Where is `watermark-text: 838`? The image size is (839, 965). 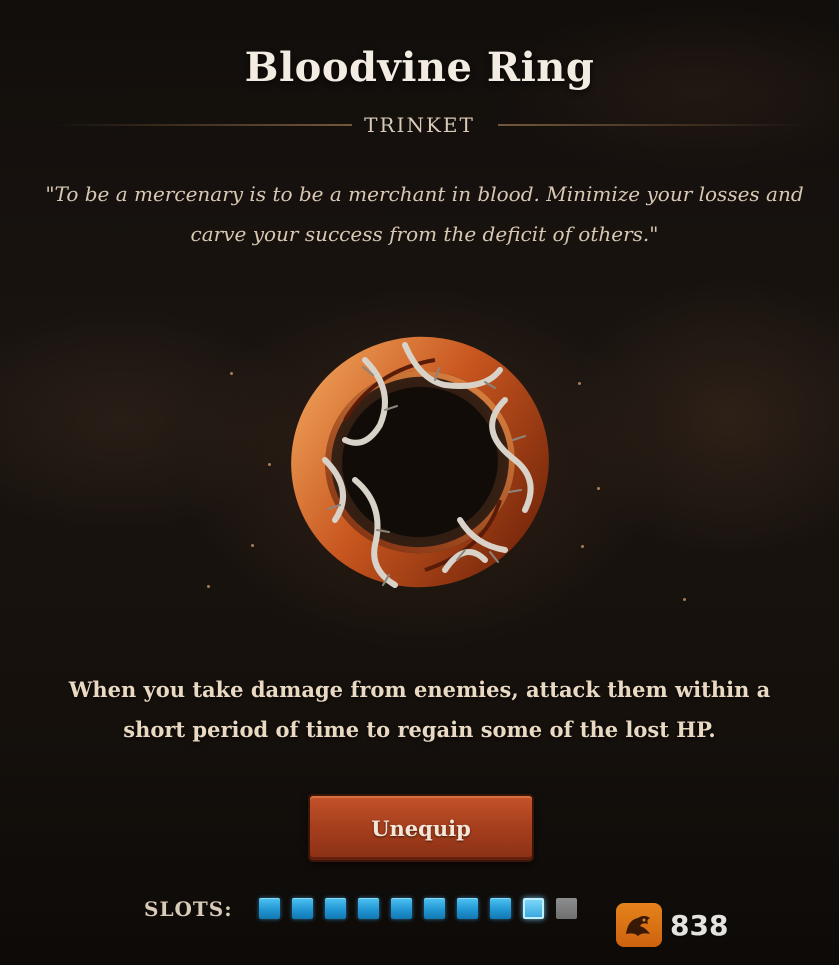 watermark-text: 838 is located at coordinates (699, 925).